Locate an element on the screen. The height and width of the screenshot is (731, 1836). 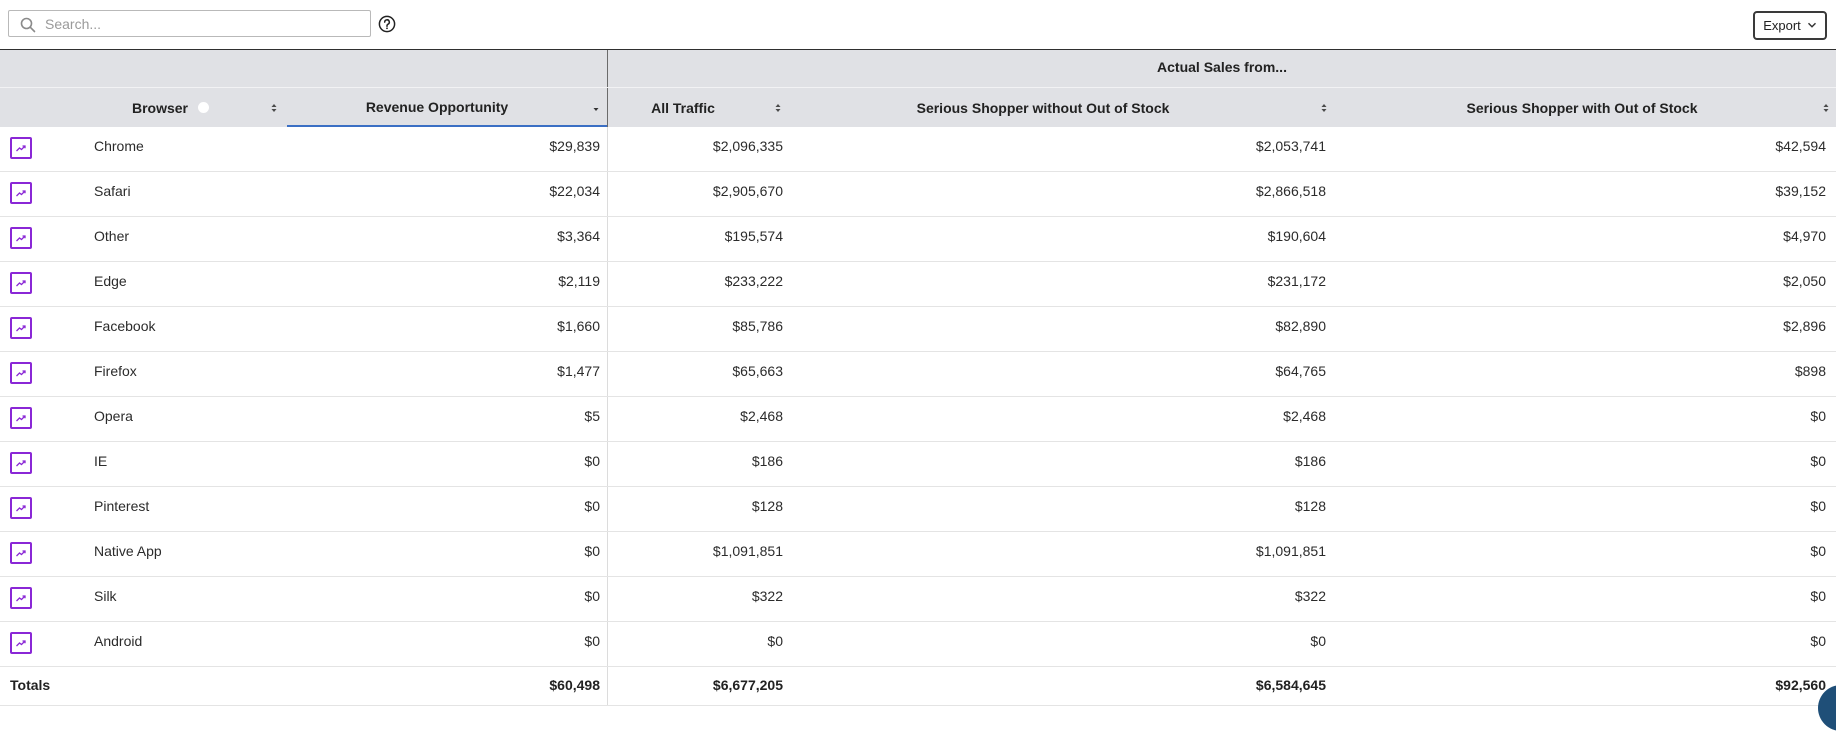
all-traffic-value: $65,663 is located at coordinates (757, 371).